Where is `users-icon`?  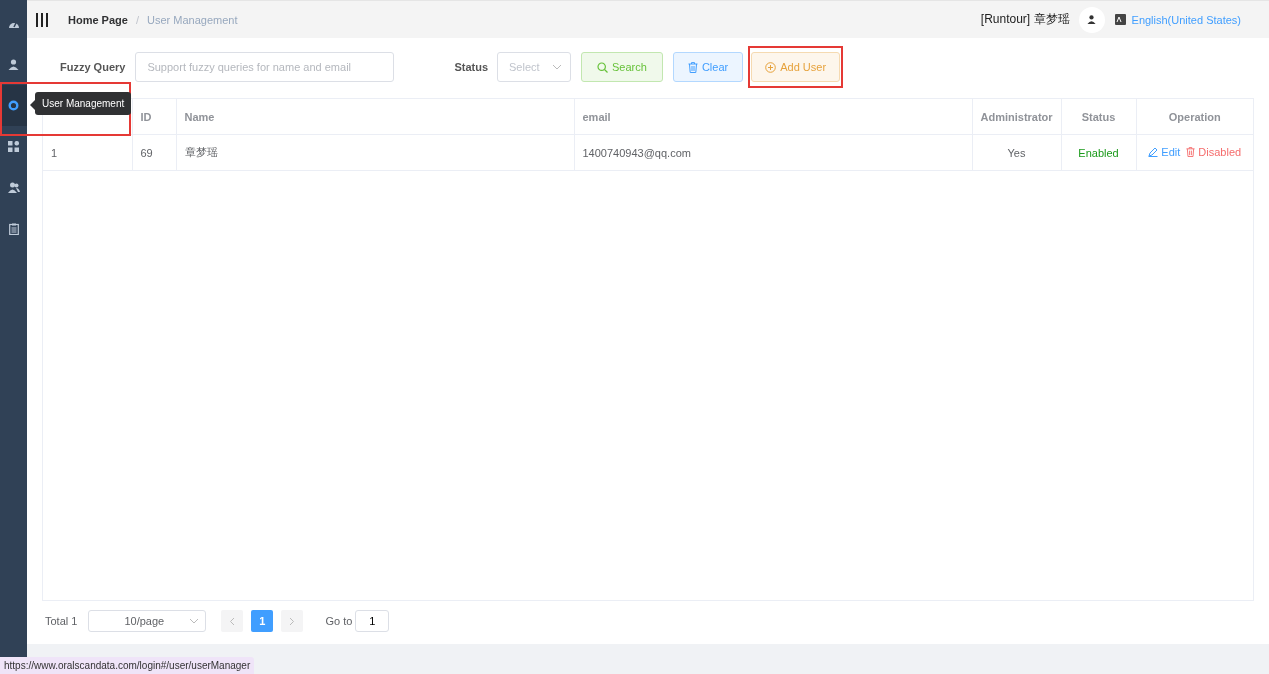 users-icon is located at coordinates (13, 187).